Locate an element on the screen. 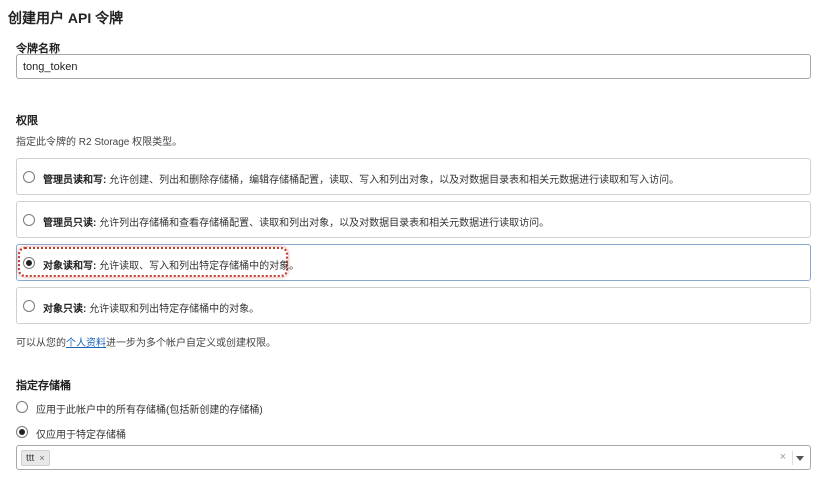  option-title: 对象只读: is located at coordinates (65, 309).